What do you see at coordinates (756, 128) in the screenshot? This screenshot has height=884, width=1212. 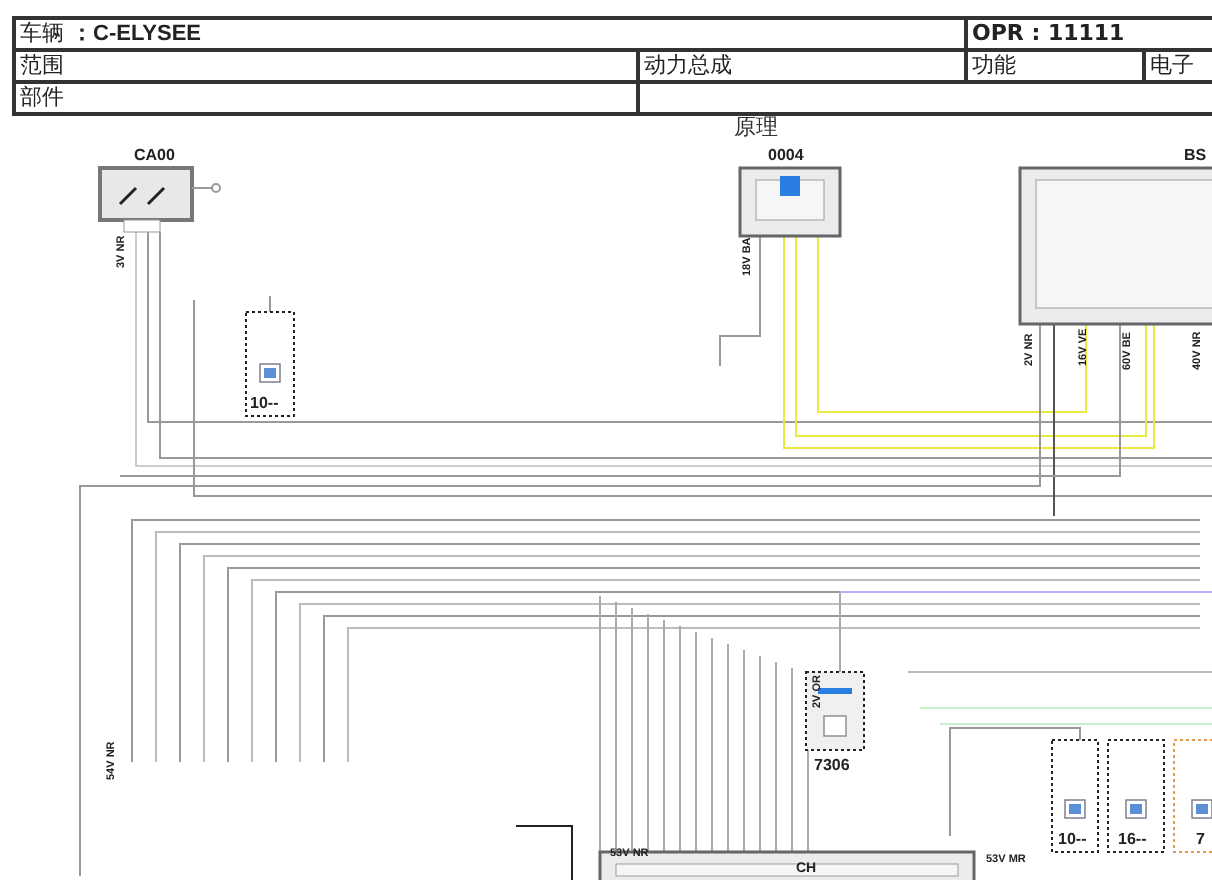 I see `diagram-title: 原理` at bounding box center [756, 128].